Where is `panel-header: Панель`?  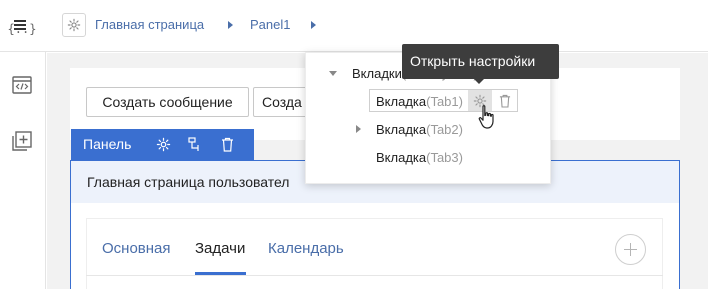 panel-header: Панель is located at coordinates (162, 144).